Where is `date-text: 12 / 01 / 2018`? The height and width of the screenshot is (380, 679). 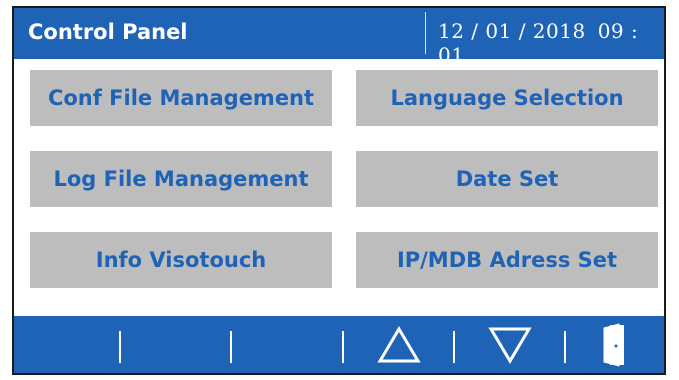 date-text: 12 / 01 / 2018 is located at coordinates (512, 31).